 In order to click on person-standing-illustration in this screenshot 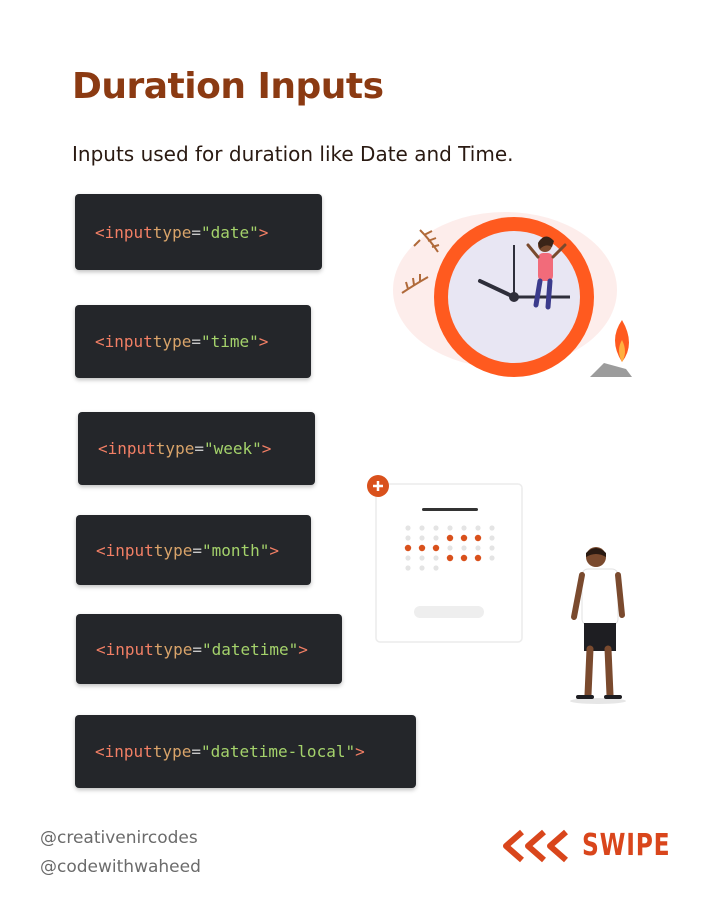, I will do `click(598, 625)`.